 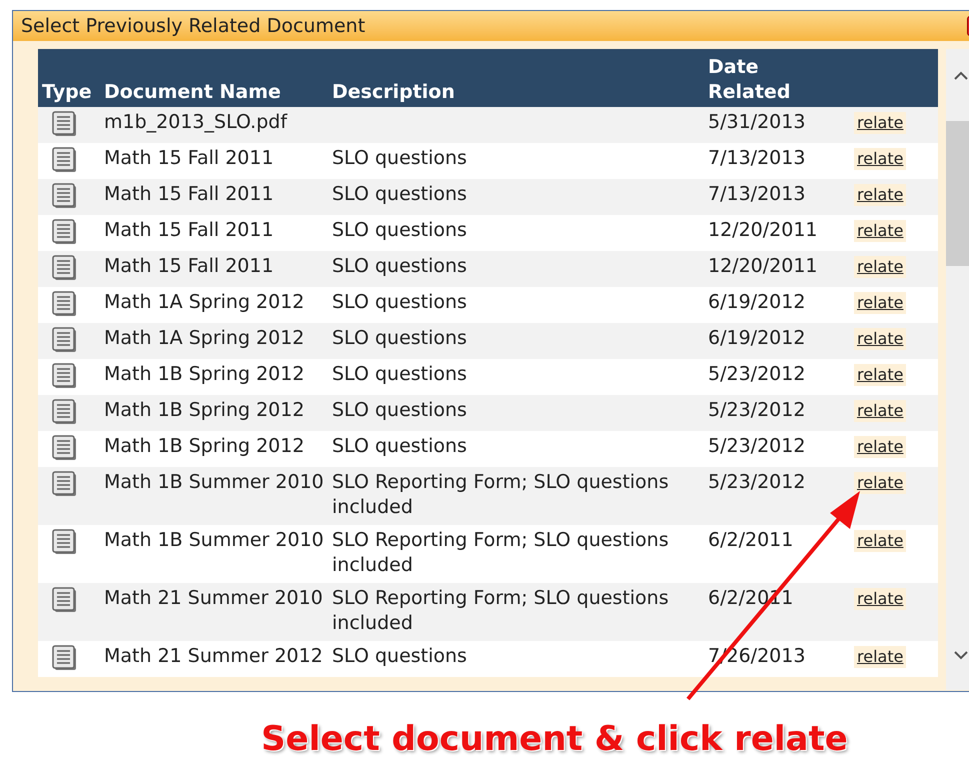 I want to click on scrollbar, so click(x=957, y=369).